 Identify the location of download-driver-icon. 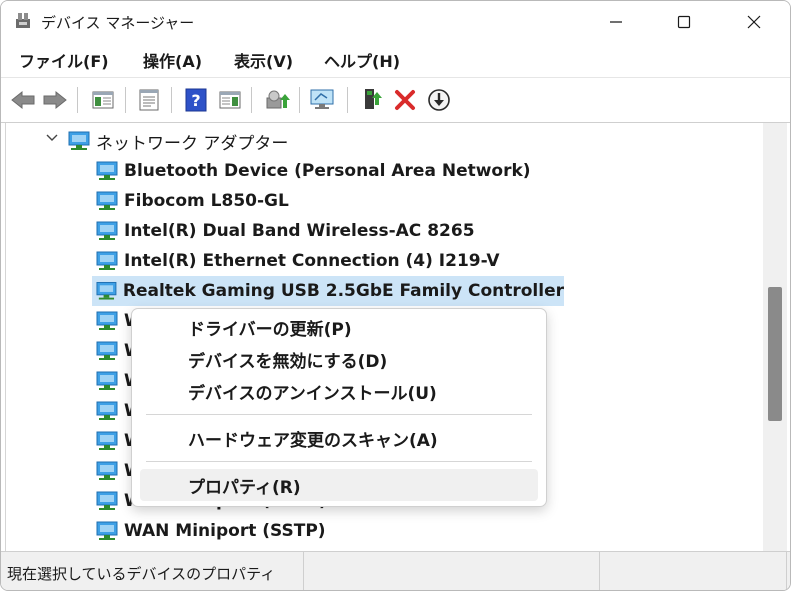
(439, 100).